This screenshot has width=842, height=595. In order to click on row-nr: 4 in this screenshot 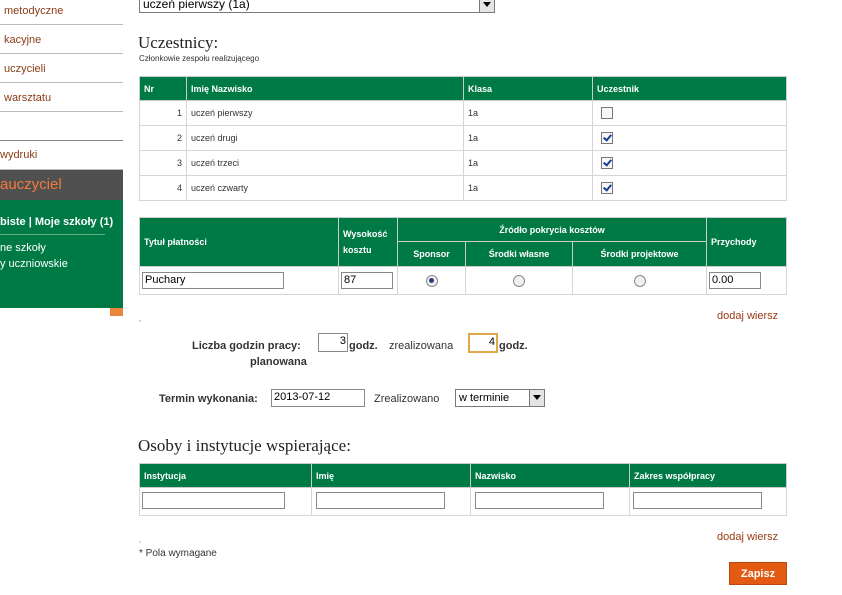, I will do `click(163, 188)`.